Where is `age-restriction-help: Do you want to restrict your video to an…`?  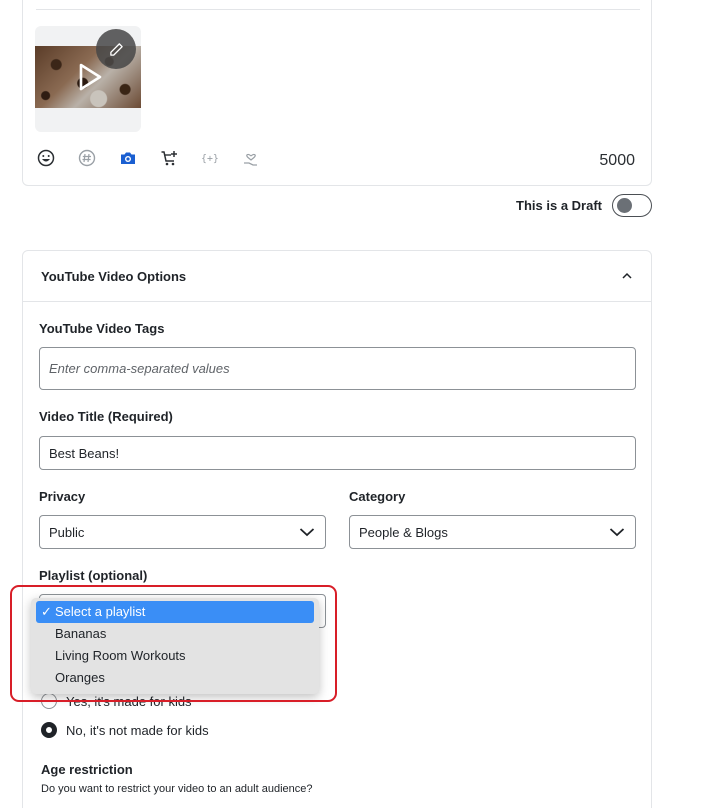 age-restriction-help: Do you want to restrict your video to an… is located at coordinates (177, 789).